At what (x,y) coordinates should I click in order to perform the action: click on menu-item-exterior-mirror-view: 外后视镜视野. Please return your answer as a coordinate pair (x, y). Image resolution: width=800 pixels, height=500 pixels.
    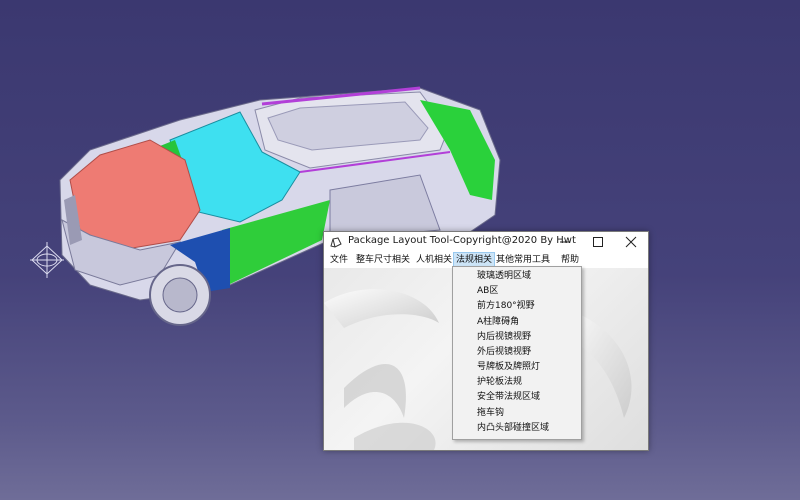
    Looking at the image, I should click on (504, 352).